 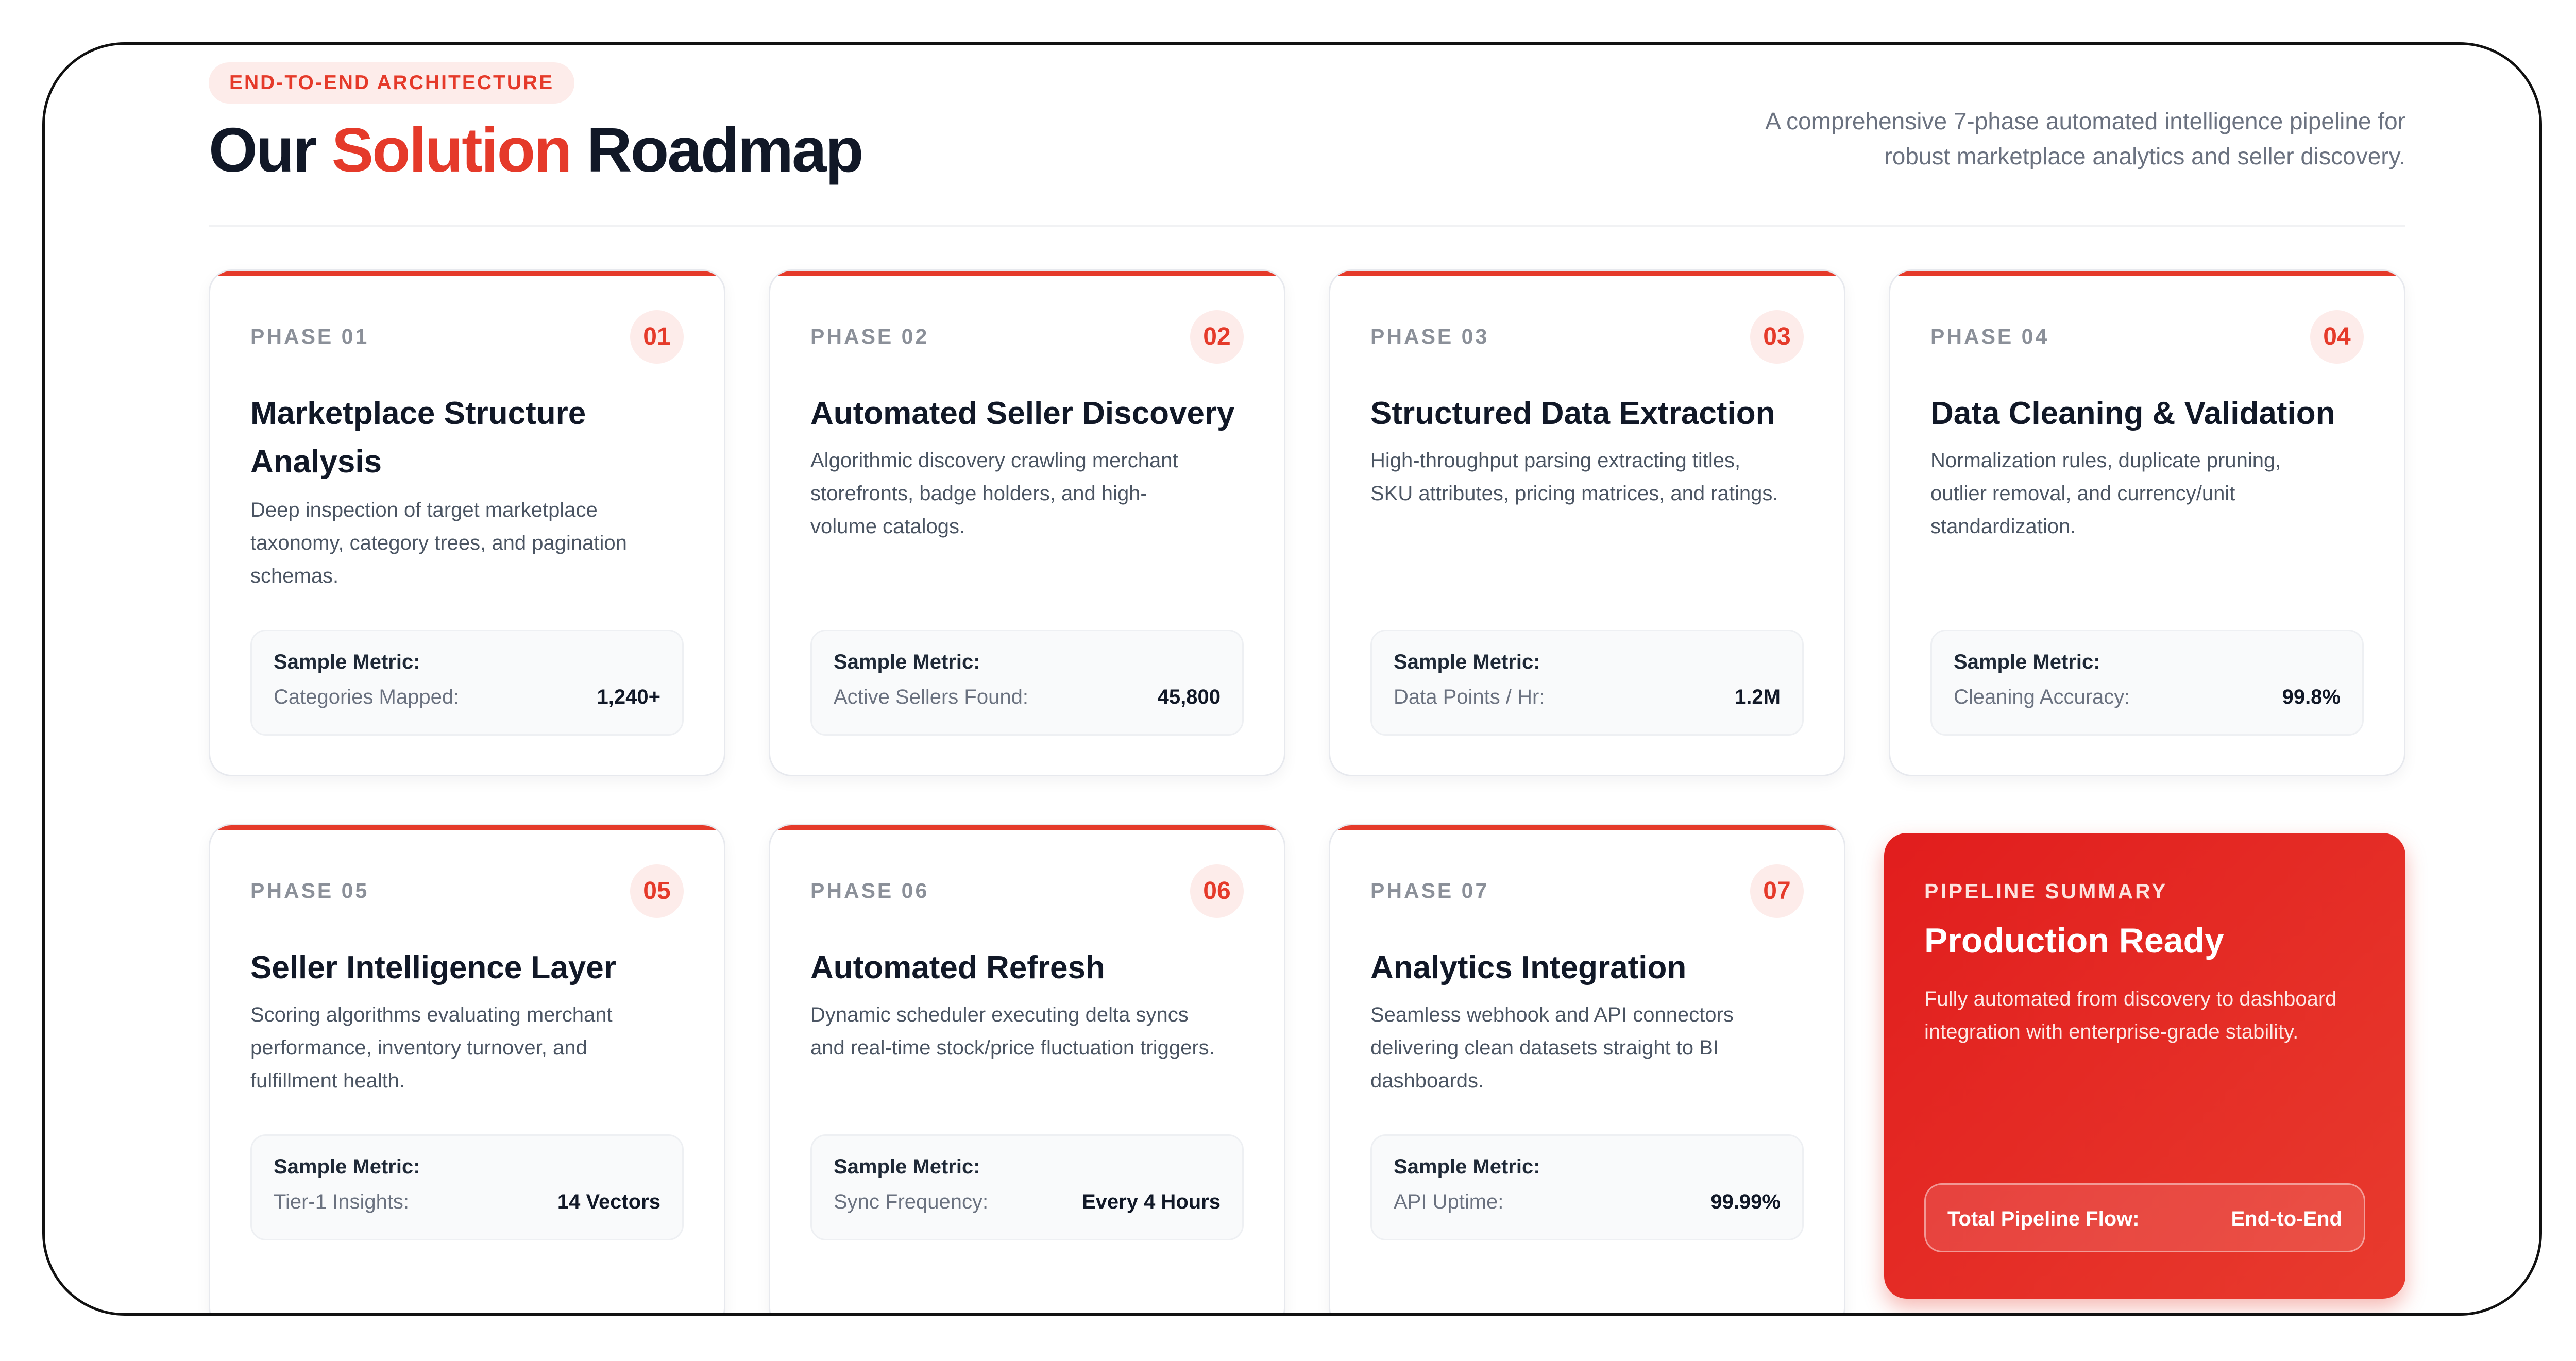 What do you see at coordinates (418, 438) in the screenshot?
I see `phase-title: Marketplace Structure Analysis` at bounding box center [418, 438].